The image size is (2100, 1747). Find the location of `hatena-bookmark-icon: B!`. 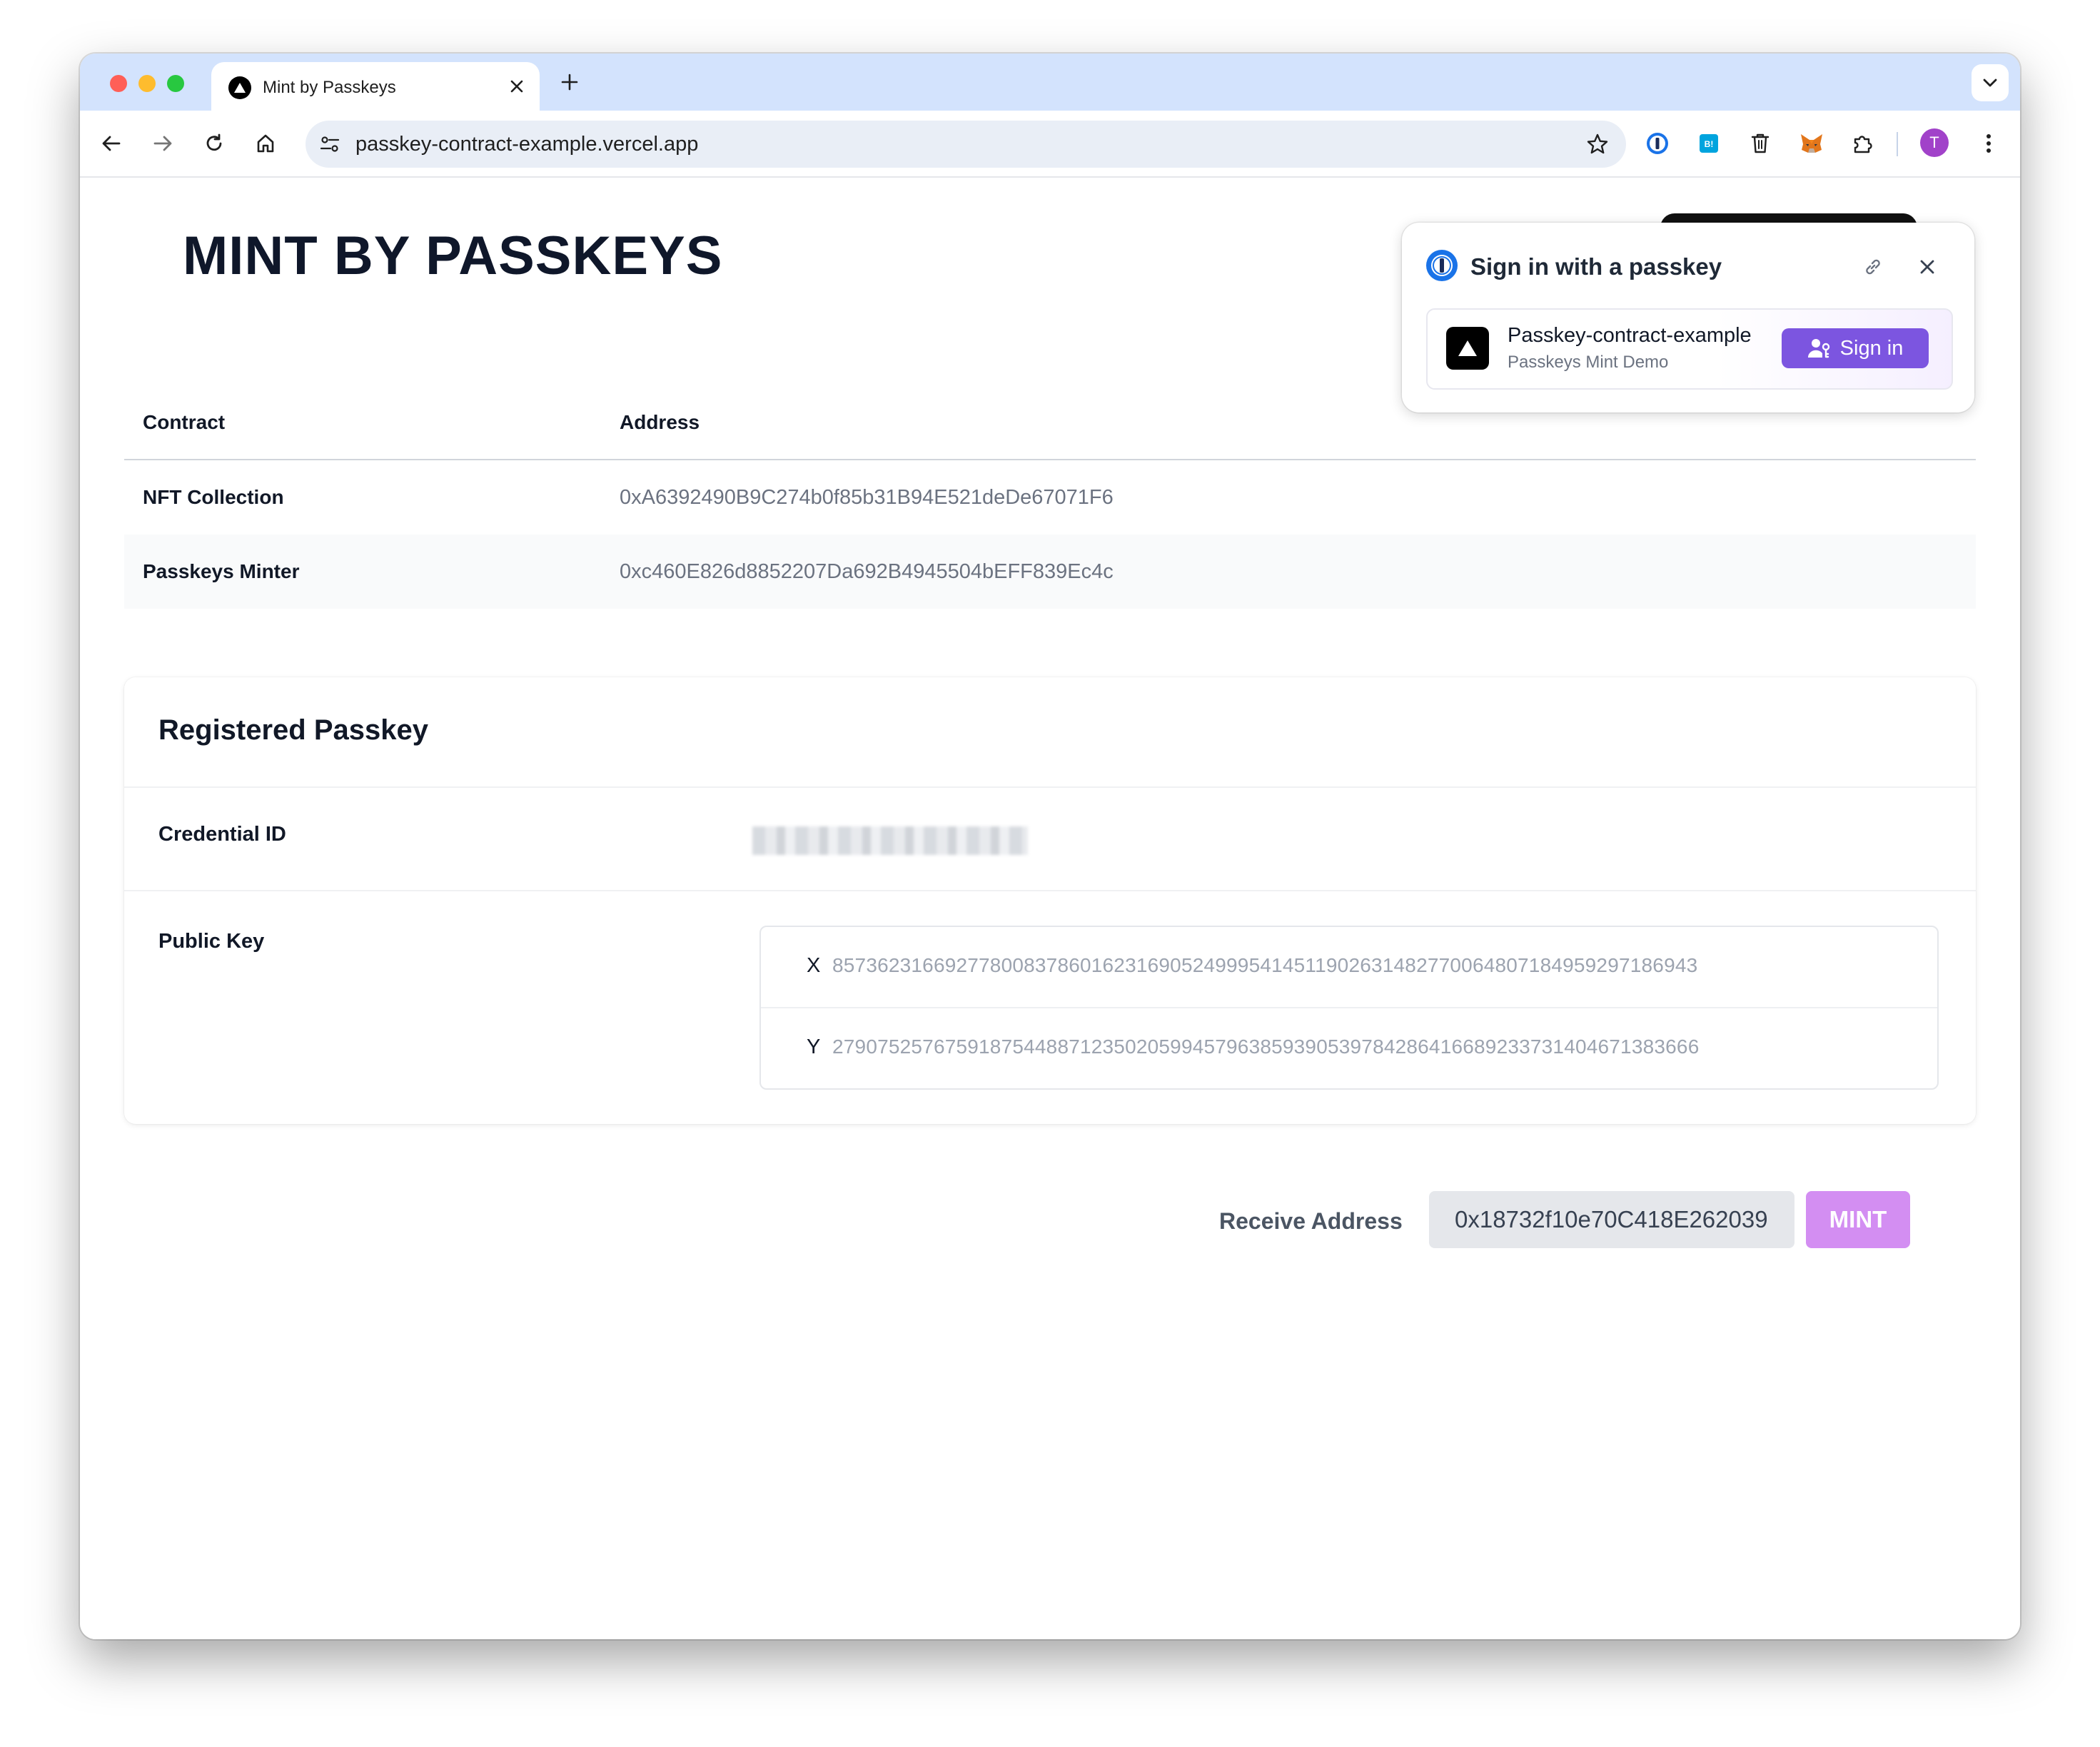

hatena-bookmark-icon: B! is located at coordinates (1709, 143).